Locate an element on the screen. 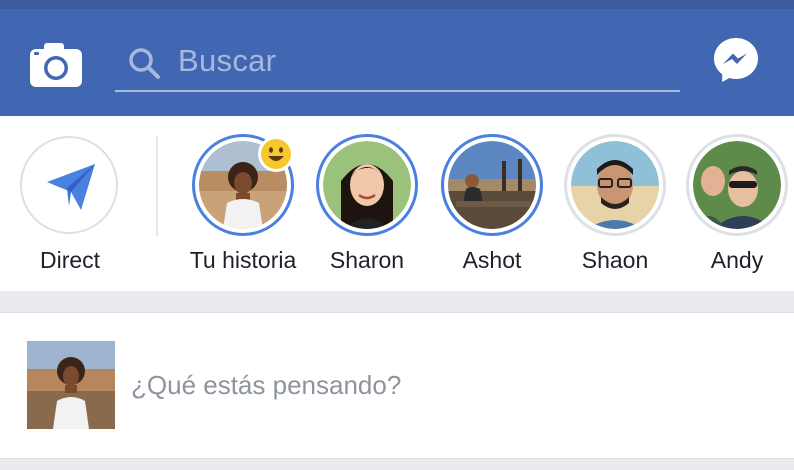 This screenshot has height=470, width=794. composer-placeholder: ¿Qué estás pensando? is located at coordinates (266, 385).